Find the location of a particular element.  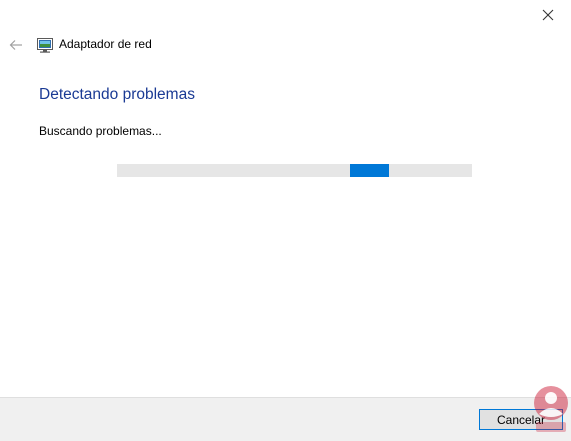

network-adapter-icon is located at coordinates (45, 45).